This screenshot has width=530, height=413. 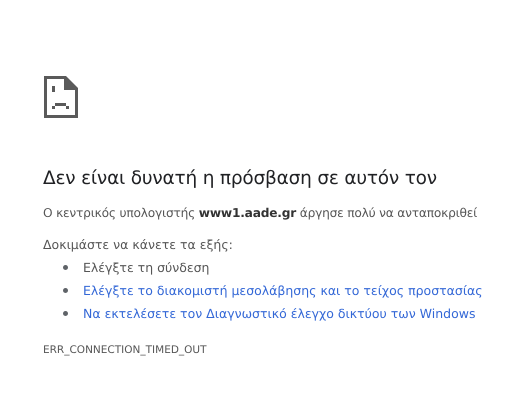 What do you see at coordinates (283, 290) in the screenshot?
I see `suggestion-link: Ελέγξτε το διακομιστή μεσολάβησης και το τείχος προστασίας` at bounding box center [283, 290].